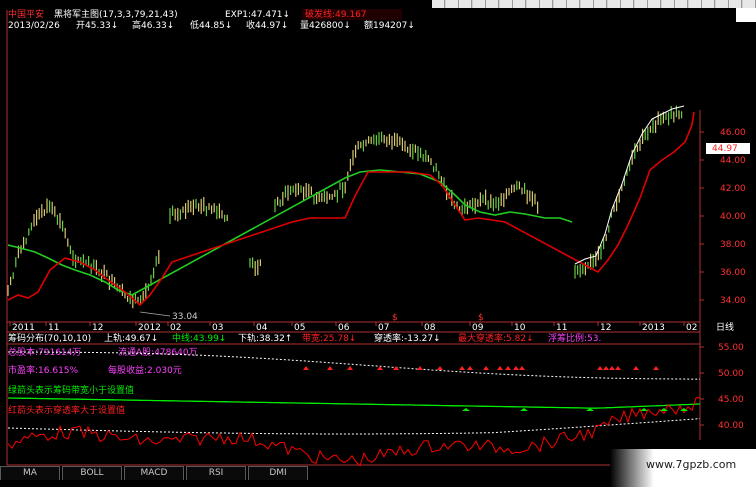 This screenshot has width=756, height=487. I want to click on period-label: 日线, so click(725, 327).